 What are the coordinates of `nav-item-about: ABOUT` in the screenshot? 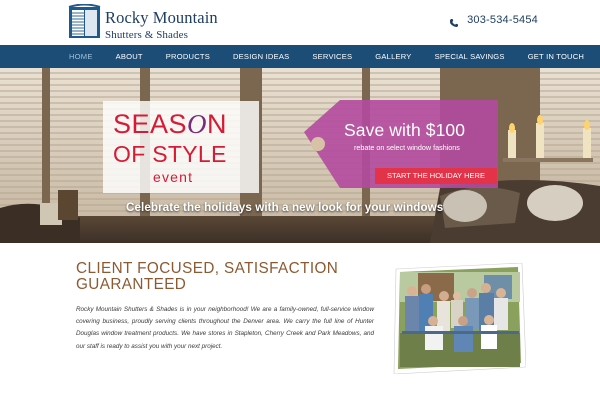 It's located at (129, 56).